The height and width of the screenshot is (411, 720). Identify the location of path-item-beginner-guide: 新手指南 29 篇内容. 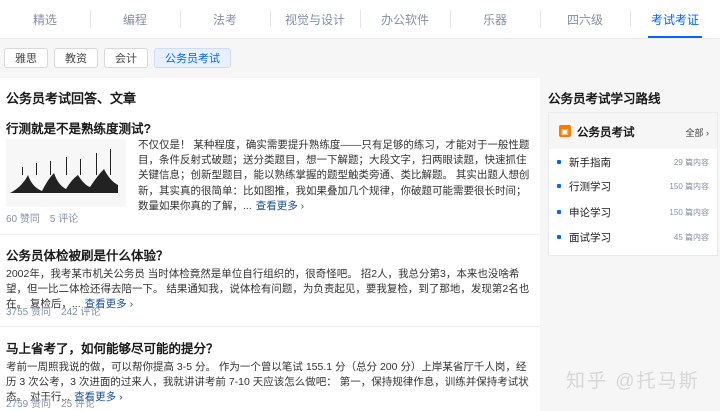
(633, 162).